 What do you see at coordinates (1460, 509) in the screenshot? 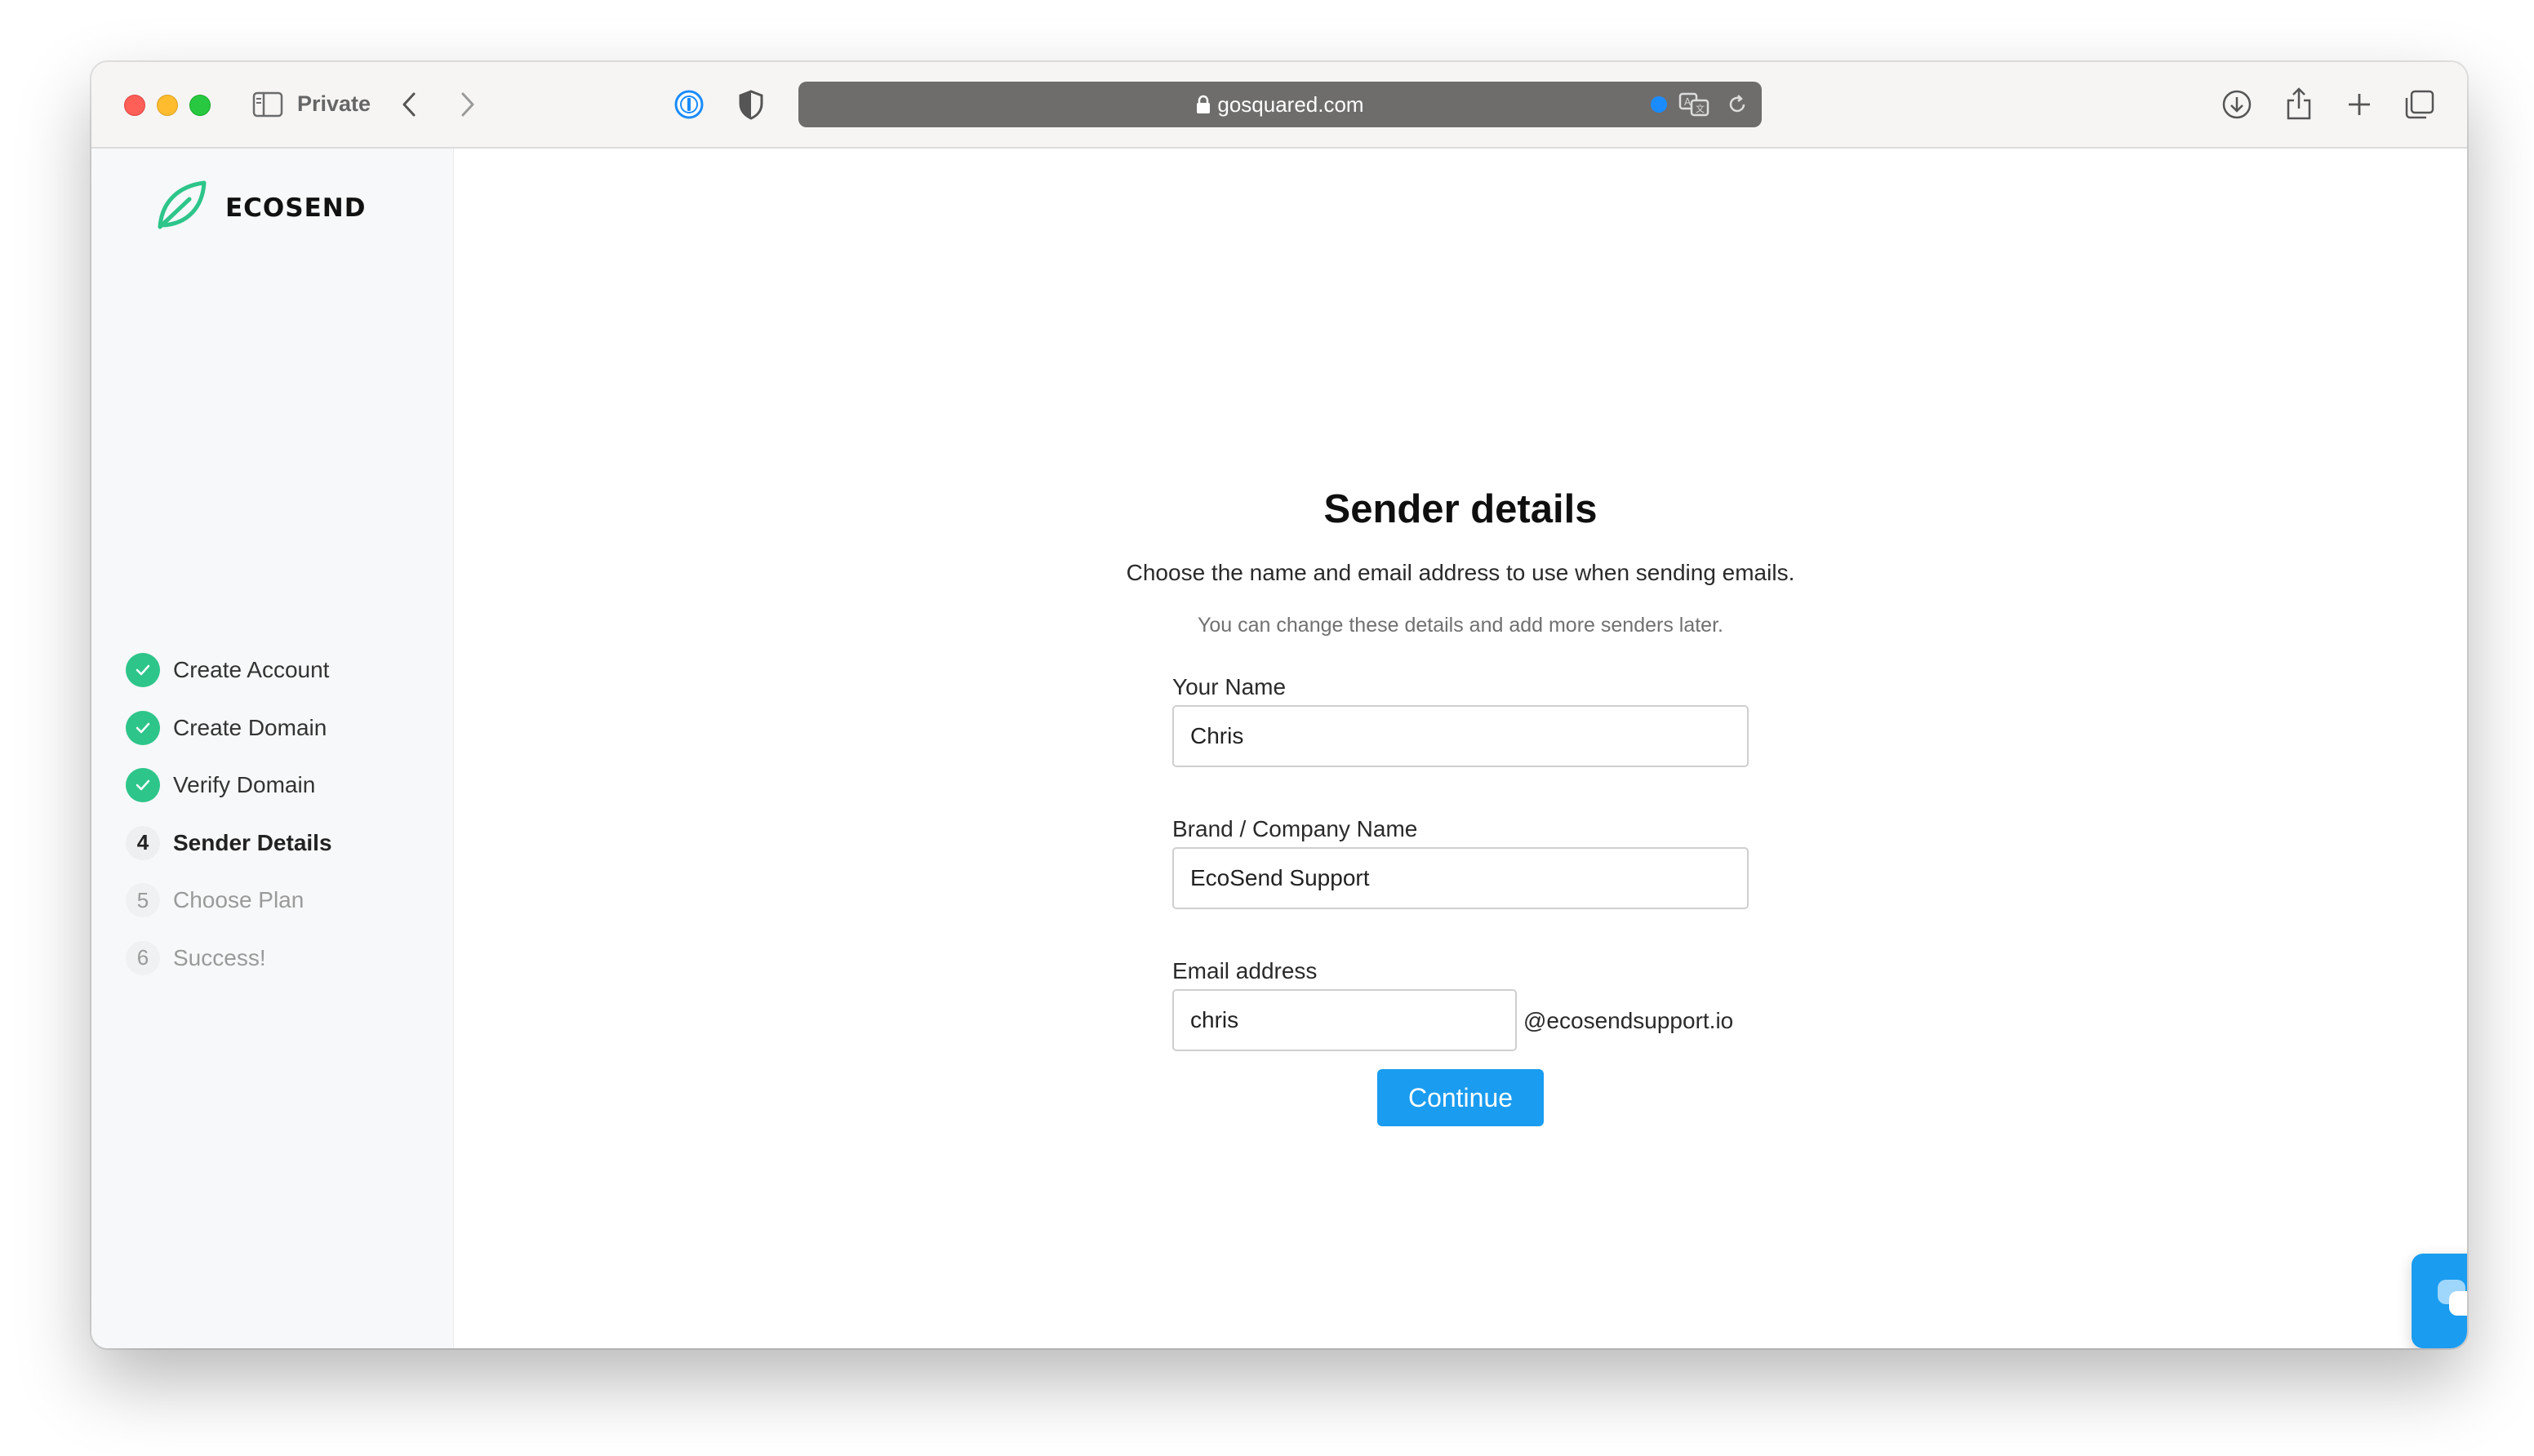
I see `page-title: Sender details` at bounding box center [1460, 509].